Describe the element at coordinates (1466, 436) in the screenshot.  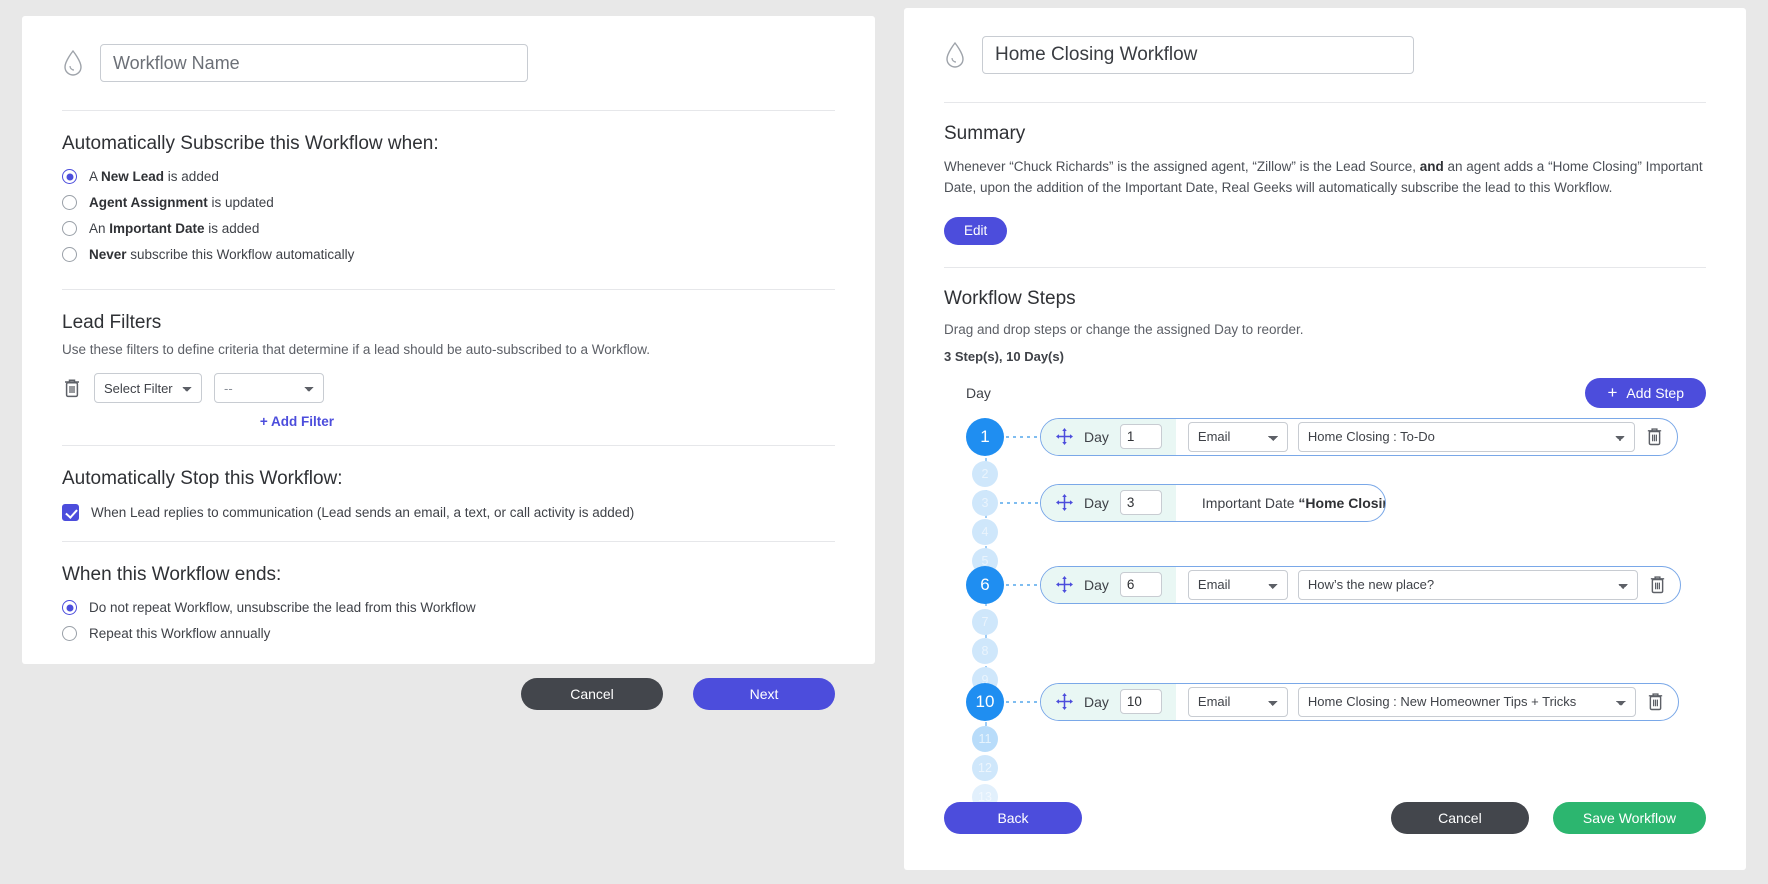
I see `step-template-dropdown: Home Closing : To-Do` at that location.